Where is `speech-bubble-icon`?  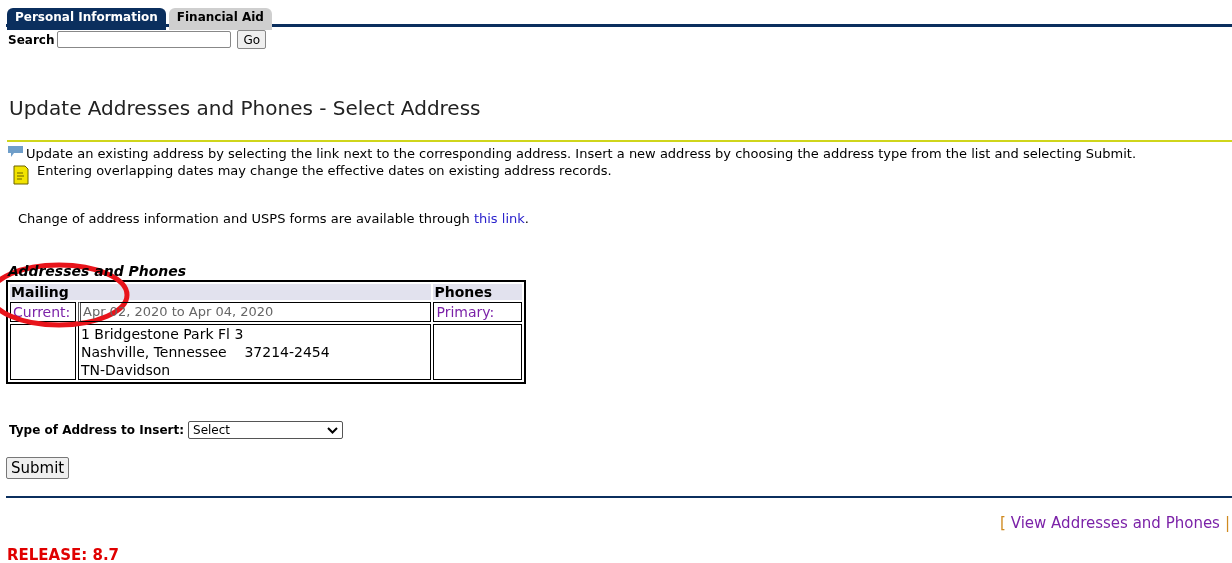 speech-bubble-icon is located at coordinates (15, 151).